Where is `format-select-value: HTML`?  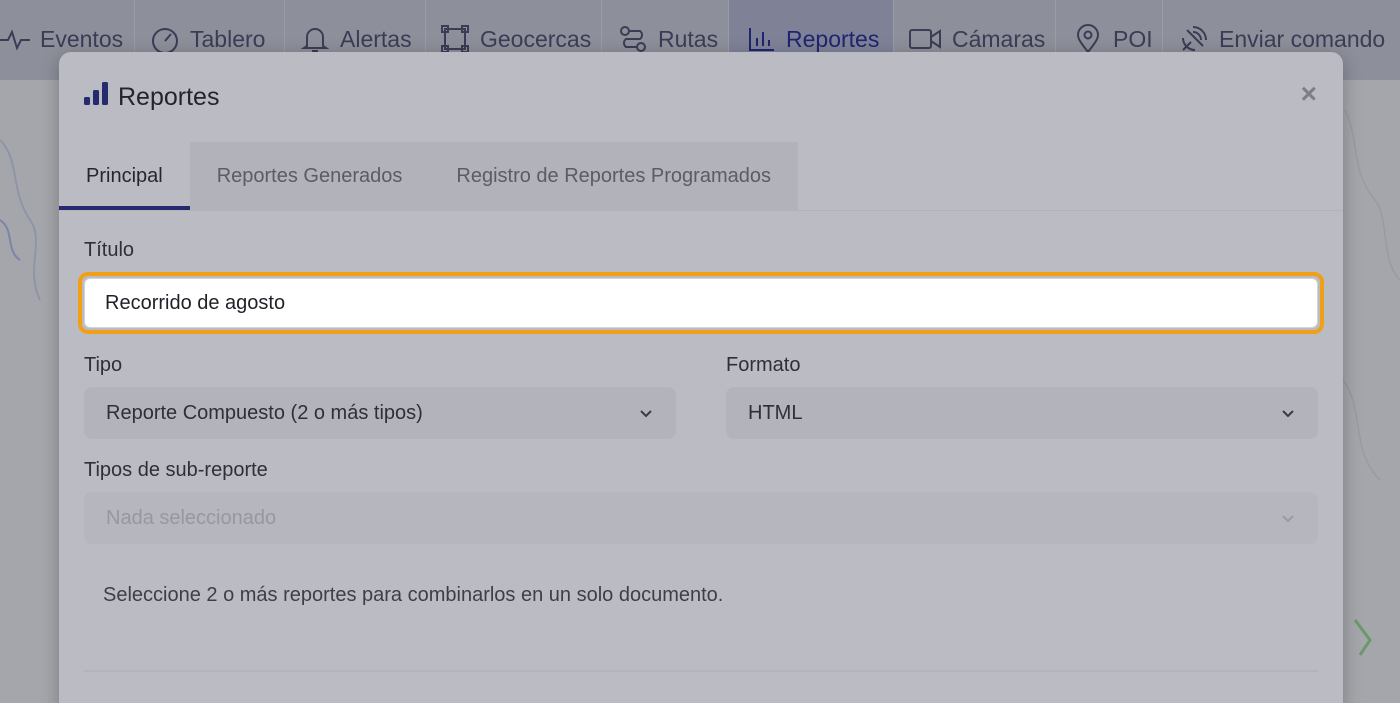
format-select-value: HTML is located at coordinates (775, 412).